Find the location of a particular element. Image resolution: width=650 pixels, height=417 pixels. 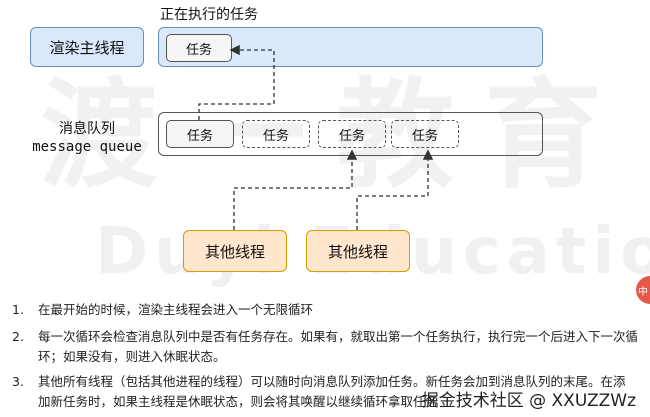

dequeue-arrow is located at coordinates (236, 82).